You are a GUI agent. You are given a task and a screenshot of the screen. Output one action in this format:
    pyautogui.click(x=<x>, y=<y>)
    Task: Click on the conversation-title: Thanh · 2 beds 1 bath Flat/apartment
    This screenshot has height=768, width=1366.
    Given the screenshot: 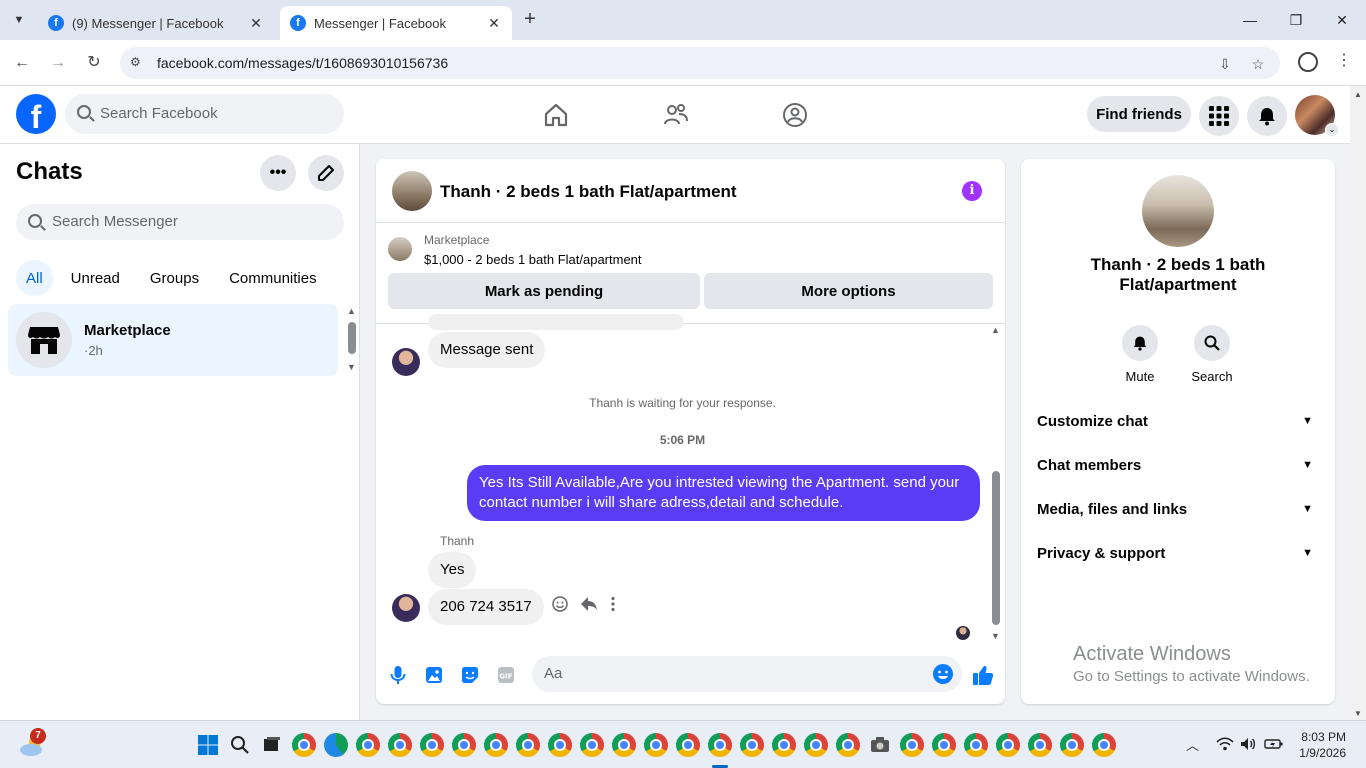 What is the action you would take?
    pyautogui.click(x=588, y=192)
    